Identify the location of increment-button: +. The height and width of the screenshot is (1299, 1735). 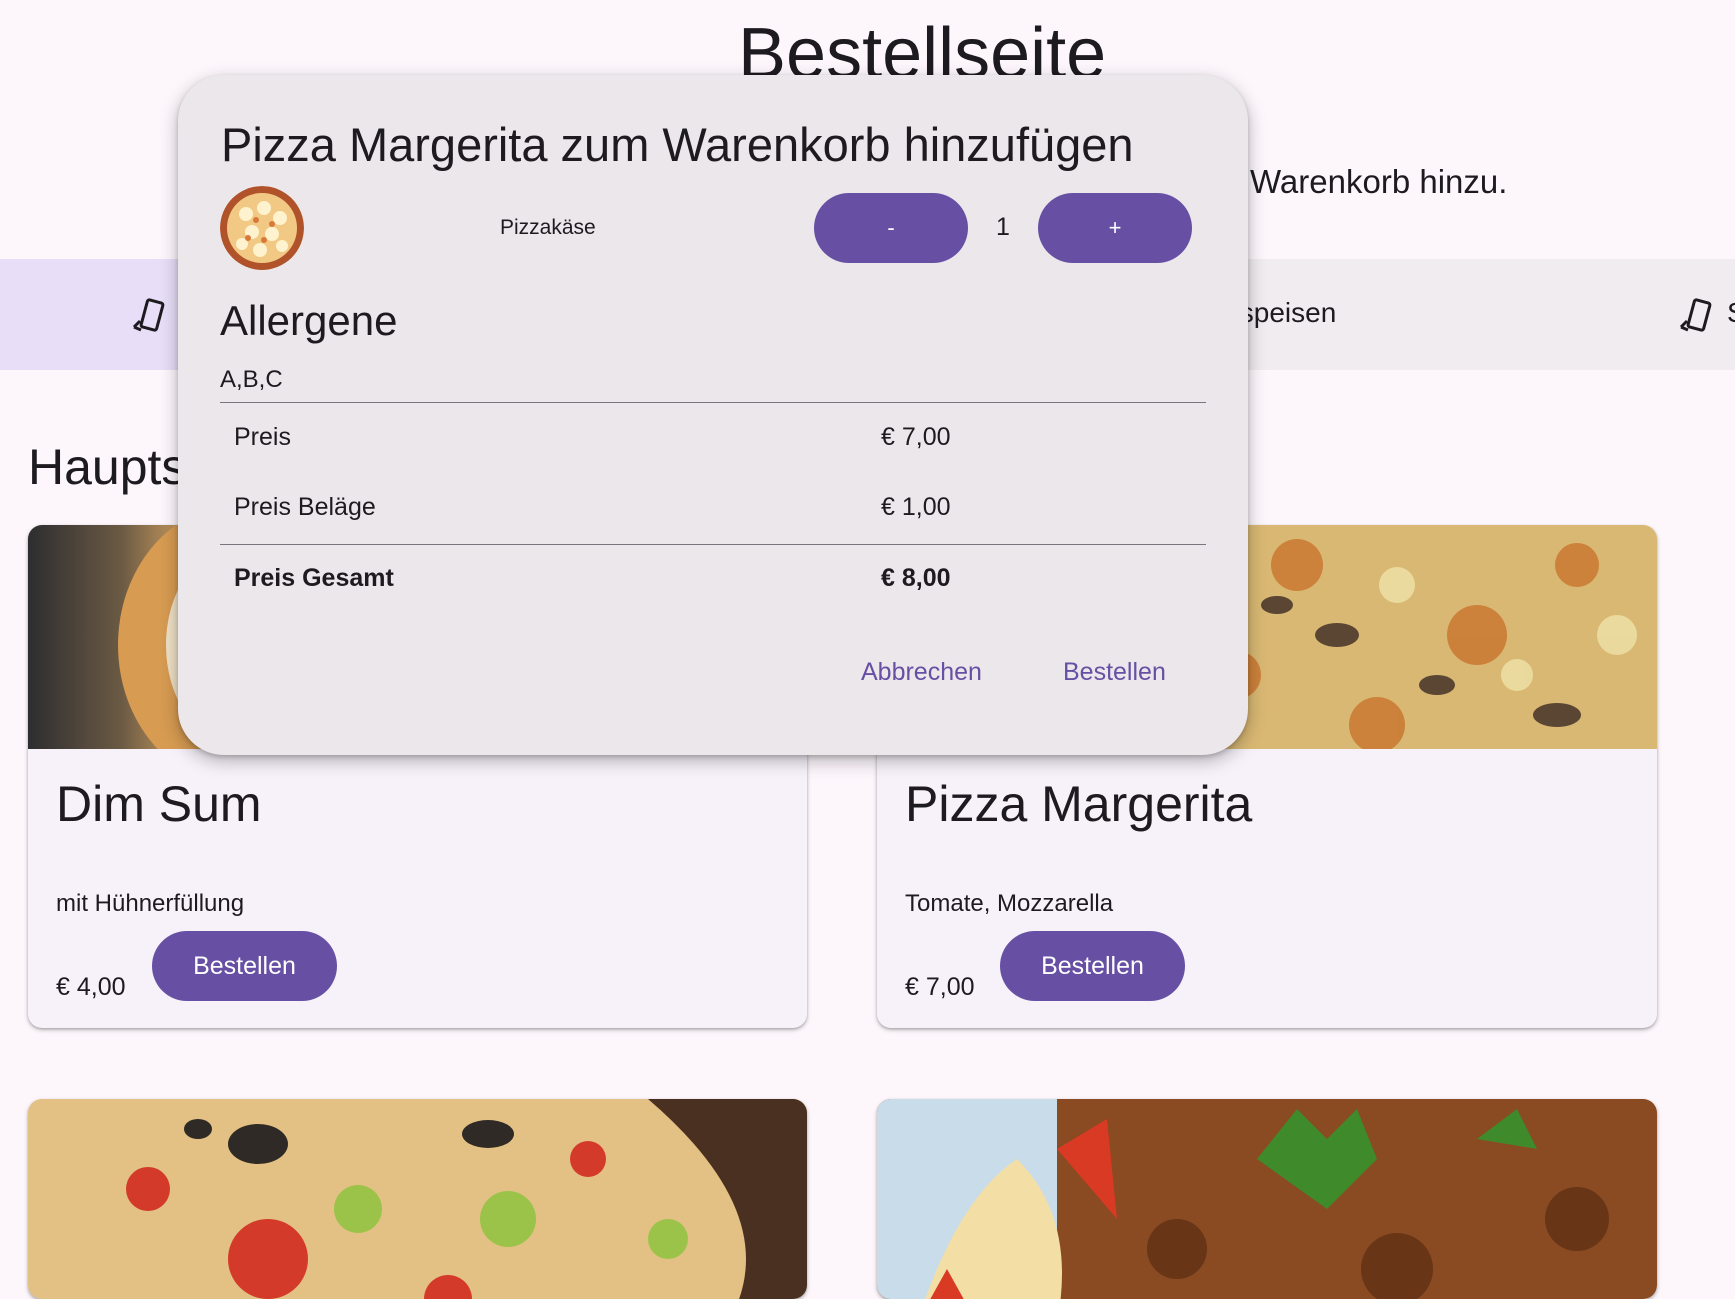
(1115, 228).